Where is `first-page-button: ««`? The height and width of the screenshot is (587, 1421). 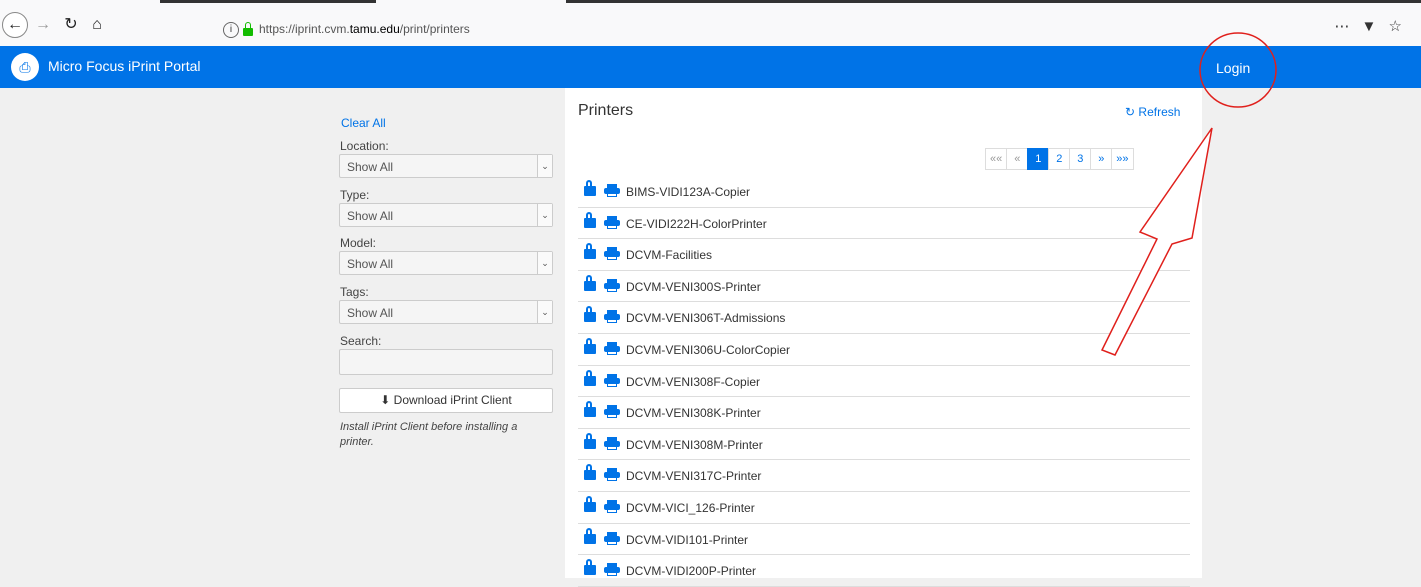 first-page-button: «« is located at coordinates (996, 159).